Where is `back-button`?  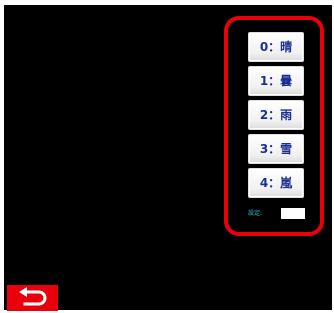
back-button is located at coordinates (32, 298).